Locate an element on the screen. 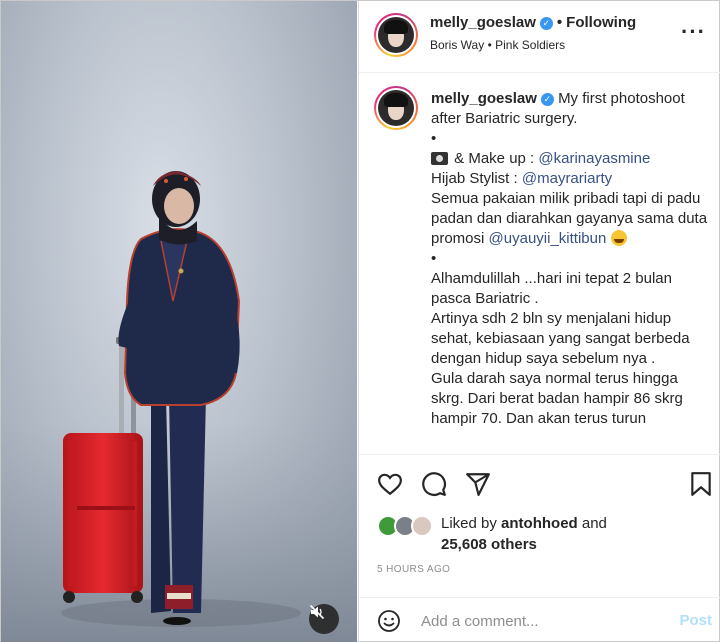  liked-by-and: and is located at coordinates (594, 523).